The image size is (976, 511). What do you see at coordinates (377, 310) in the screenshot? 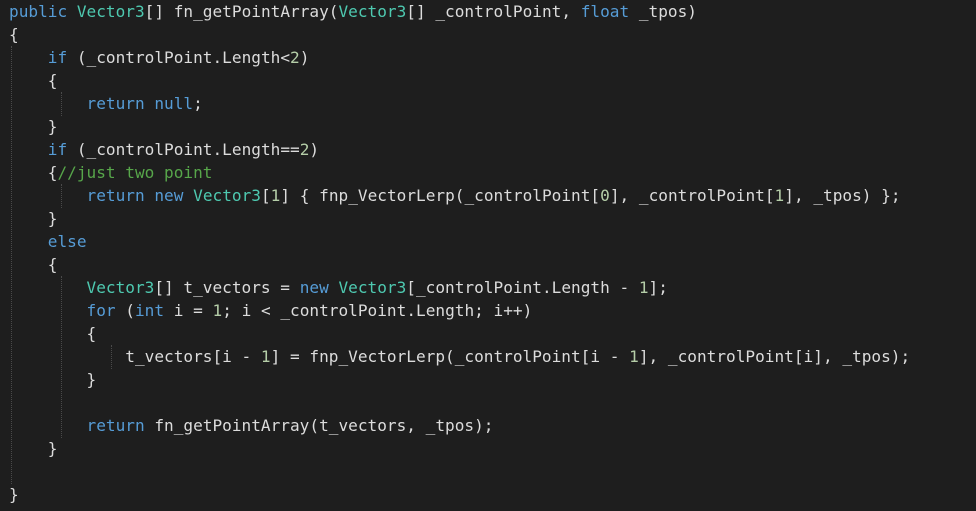
I see `code-token-plain: ; i < _controlPoint.Length; i++)` at bounding box center [377, 310].